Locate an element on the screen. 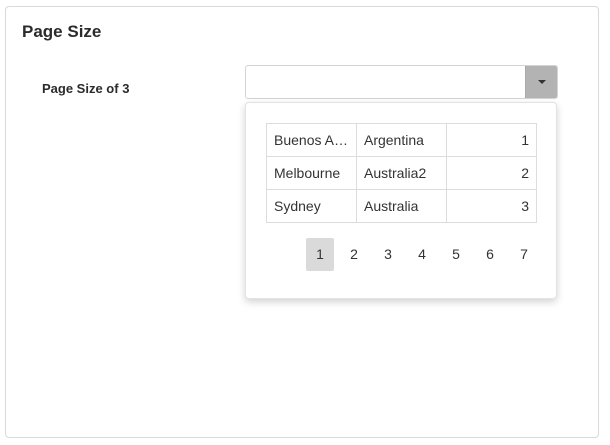 The image size is (610, 445). page-size-label: Page Size of 3 is located at coordinates (86, 88).